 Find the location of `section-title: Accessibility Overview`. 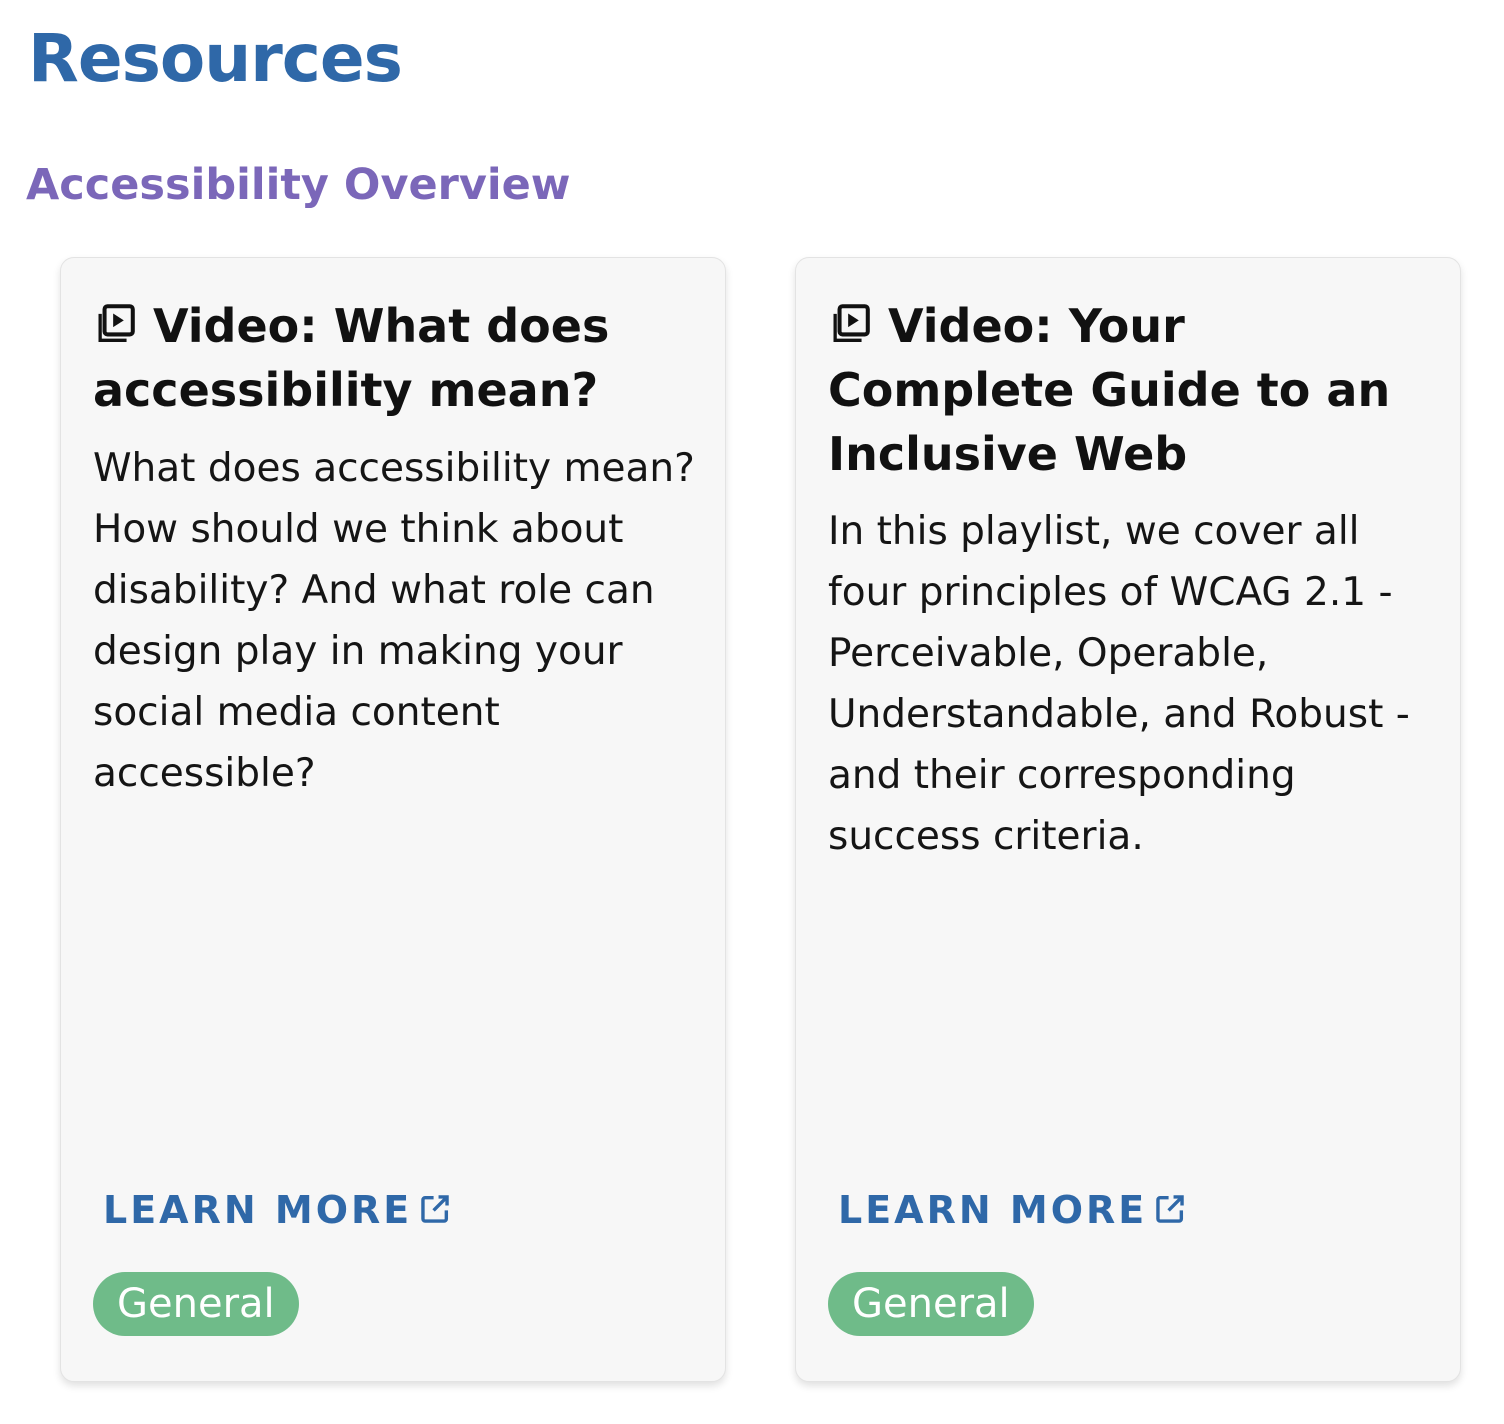

section-title: Accessibility Overview is located at coordinates (298, 185).